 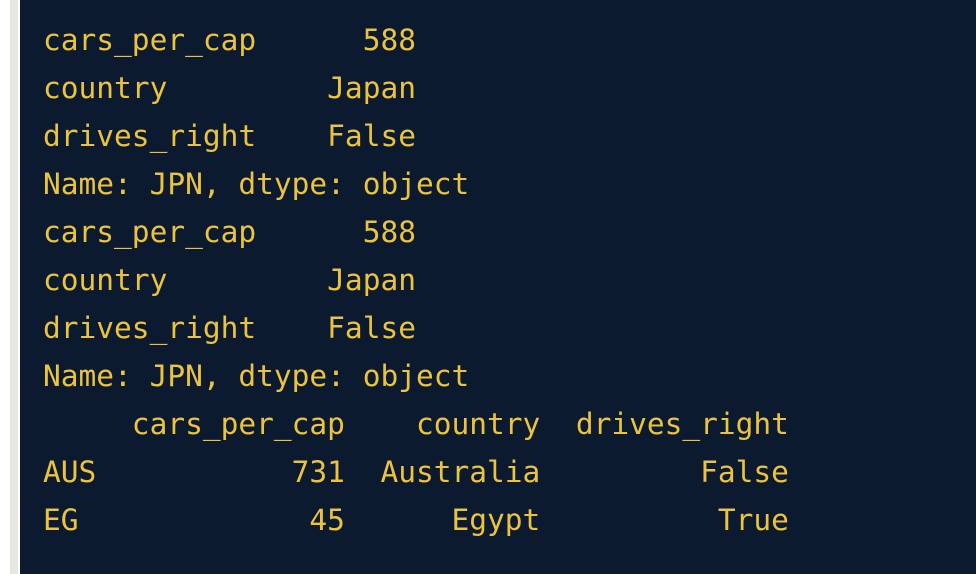 What do you see at coordinates (416, 520) in the screenshot?
I see `dataframe-row: EG 45 Egypt True` at bounding box center [416, 520].